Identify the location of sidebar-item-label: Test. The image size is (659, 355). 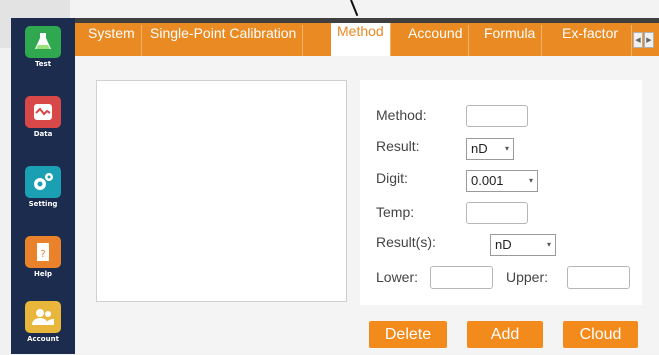
(43, 64).